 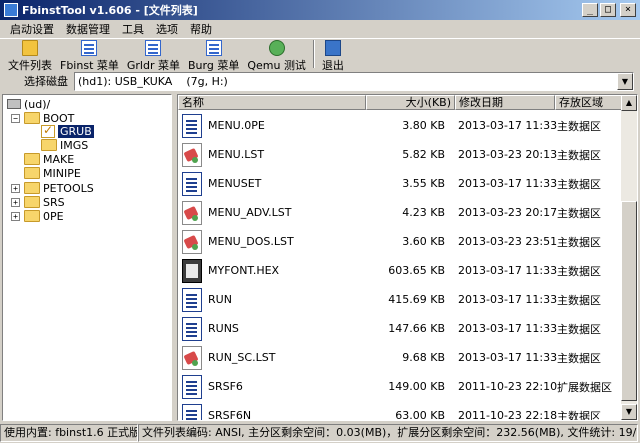 What do you see at coordinates (590, 10) in the screenshot?
I see `minimize-button: _` at bounding box center [590, 10].